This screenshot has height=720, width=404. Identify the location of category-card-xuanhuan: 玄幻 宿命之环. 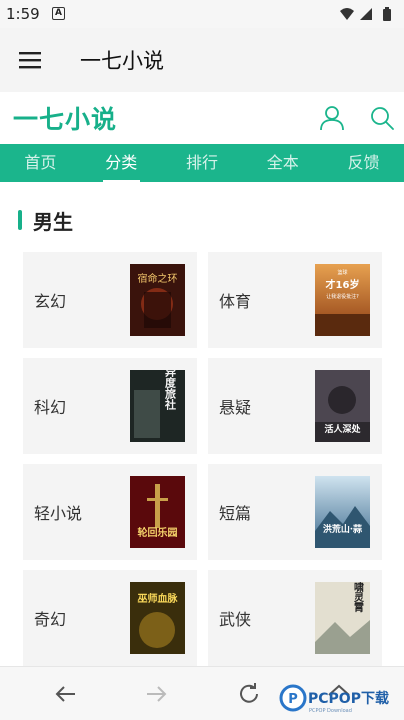
(110, 300).